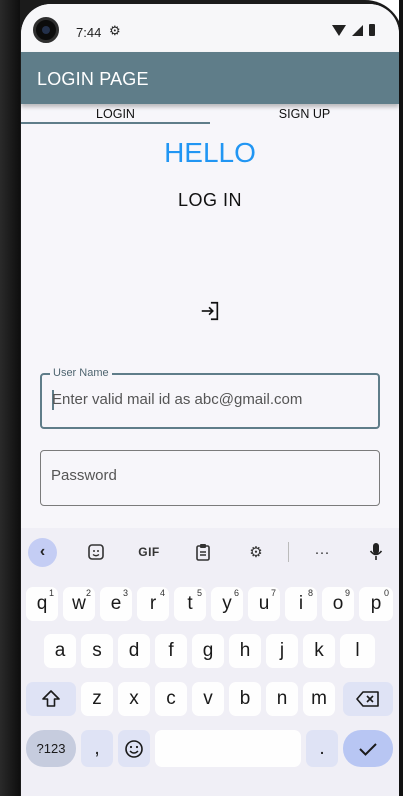 This screenshot has height=796, width=403. What do you see at coordinates (339, 30) in the screenshot?
I see `wifi-icon` at bounding box center [339, 30].